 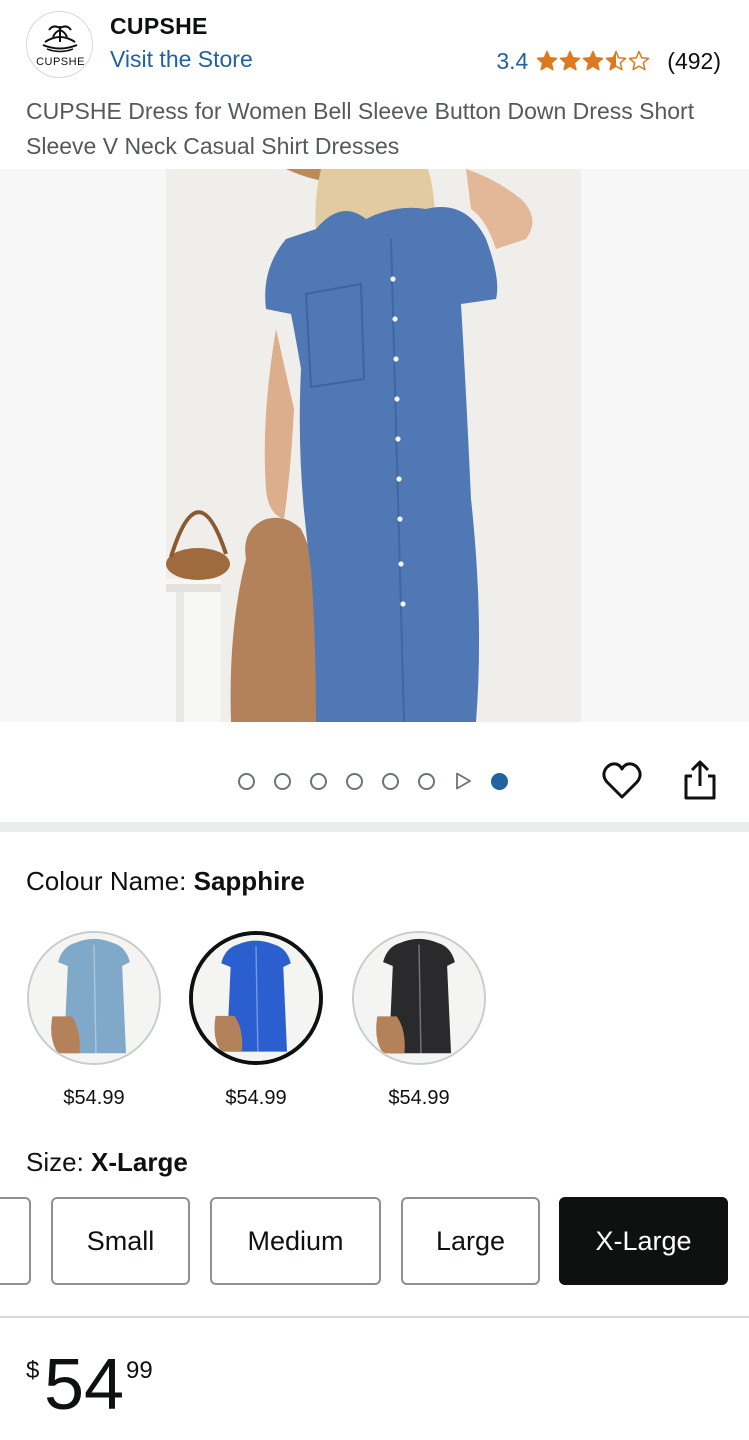 What do you see at coordinates (374, 45) in the screenshot?
I see `store-header: CUPSHE CUPSHE Visit the Store 3.4 (492)` at bounding box center [374, 45].